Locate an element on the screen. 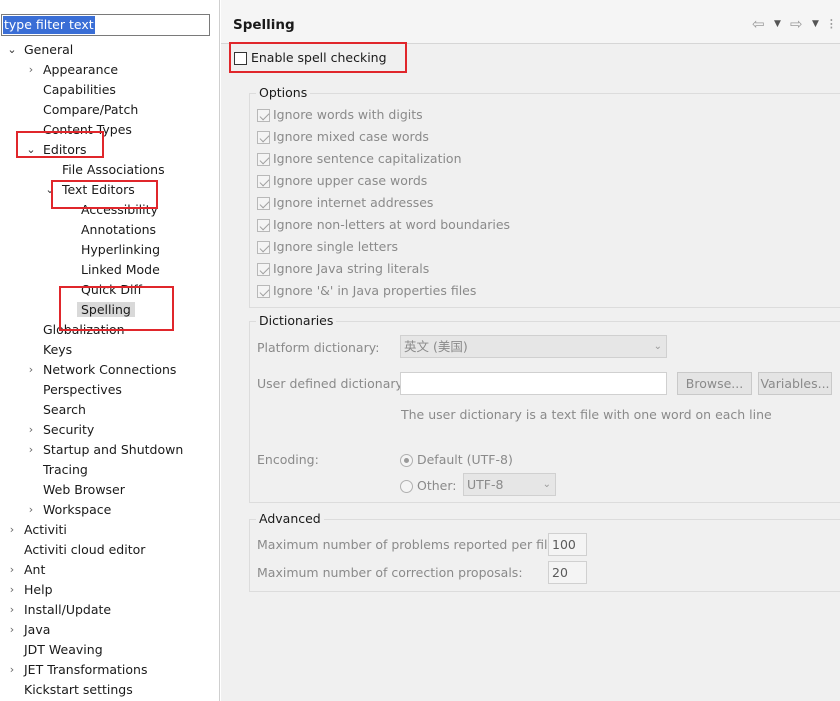 This screenshot has height=701, width=840. encoding-other-select: UTF-8 ⌄ is located at coordinates (509, 484).